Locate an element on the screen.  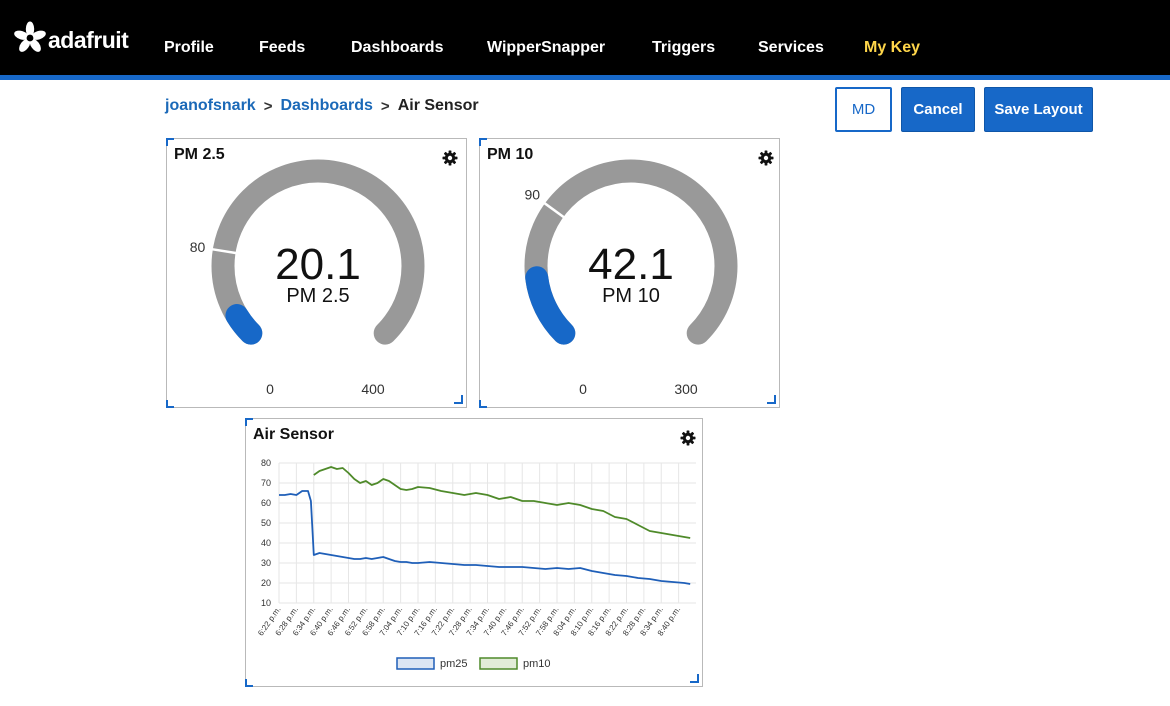
nav-profile: Profile is located at coordinates (189, 48).